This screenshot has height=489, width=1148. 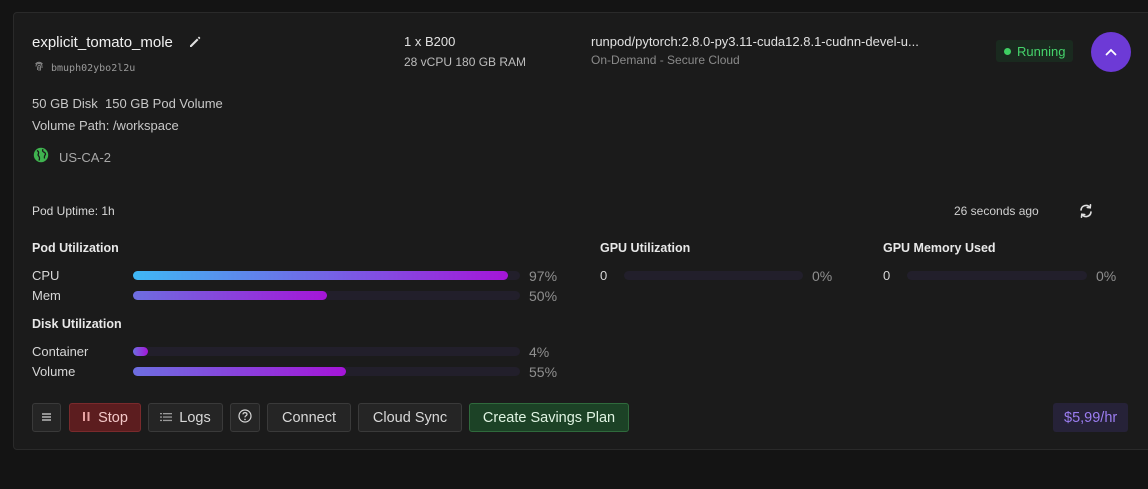 What do you see at coordinates (141, 351) in the screenshot?
I see `container-bar-fill` at bounding box center [141, 351].